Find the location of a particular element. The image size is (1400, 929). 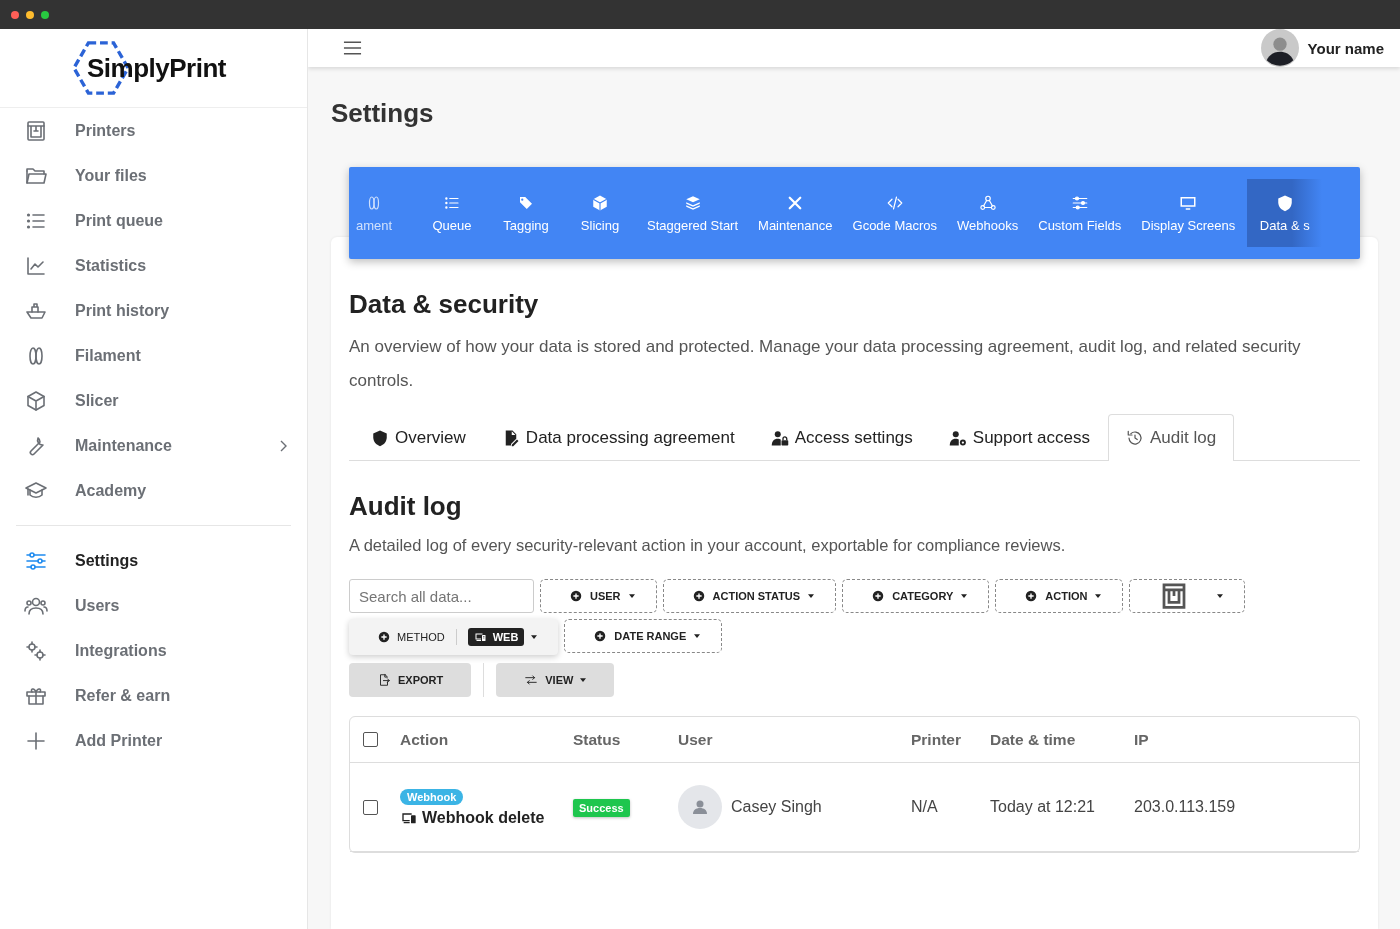

menu-icon is located at coordinates (352, 48).